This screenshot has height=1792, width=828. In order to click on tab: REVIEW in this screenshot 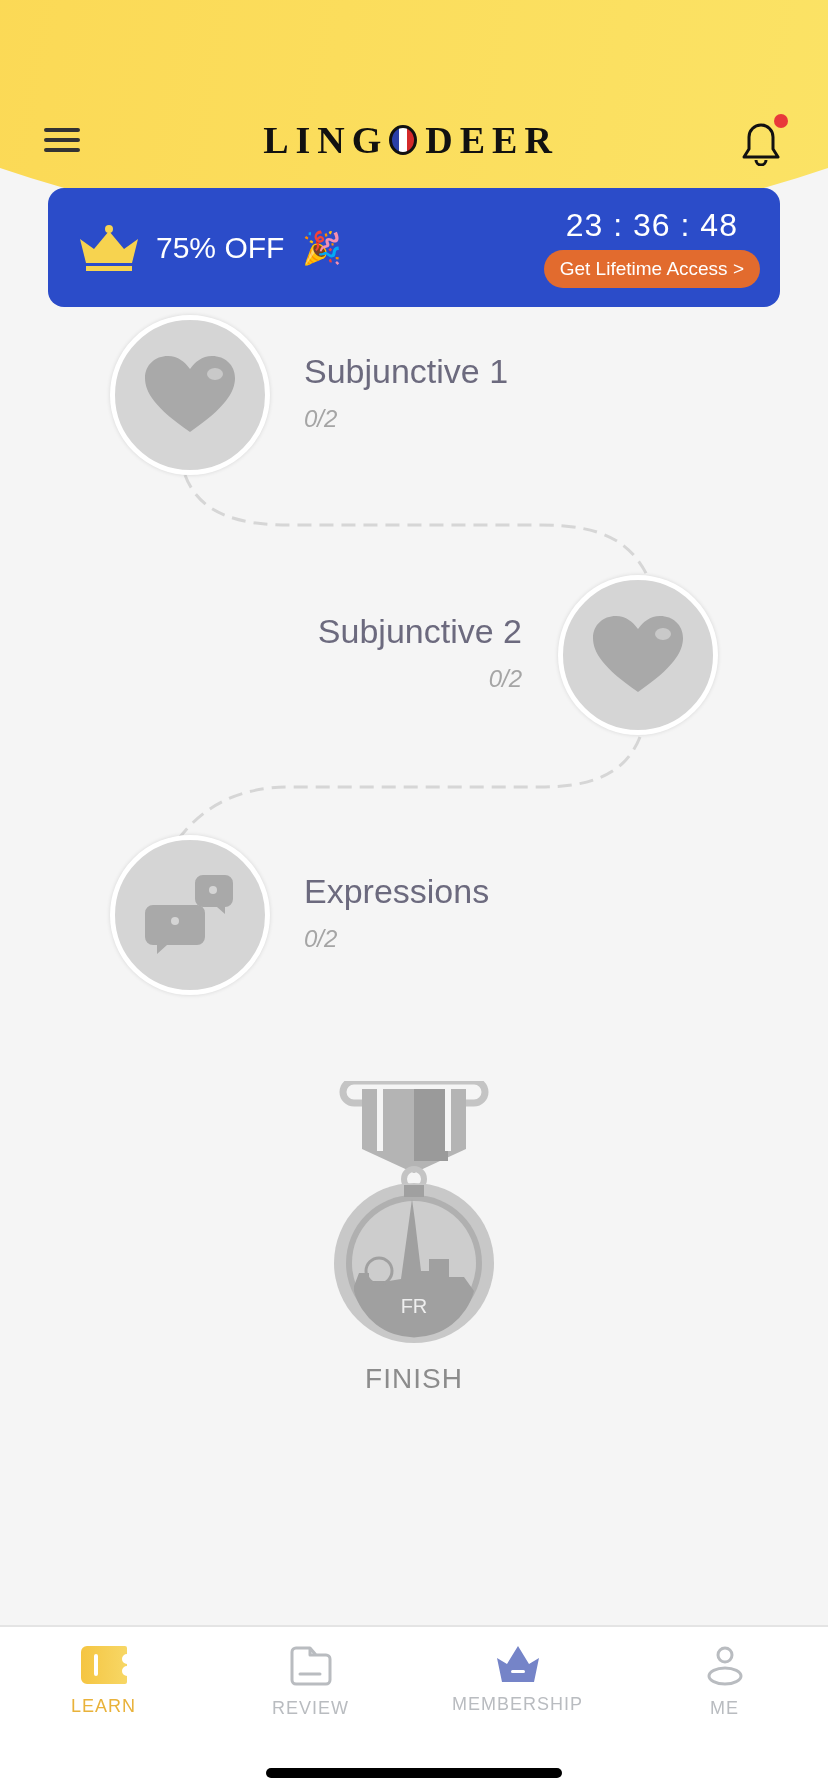, I will do `click(310, 1718)`.